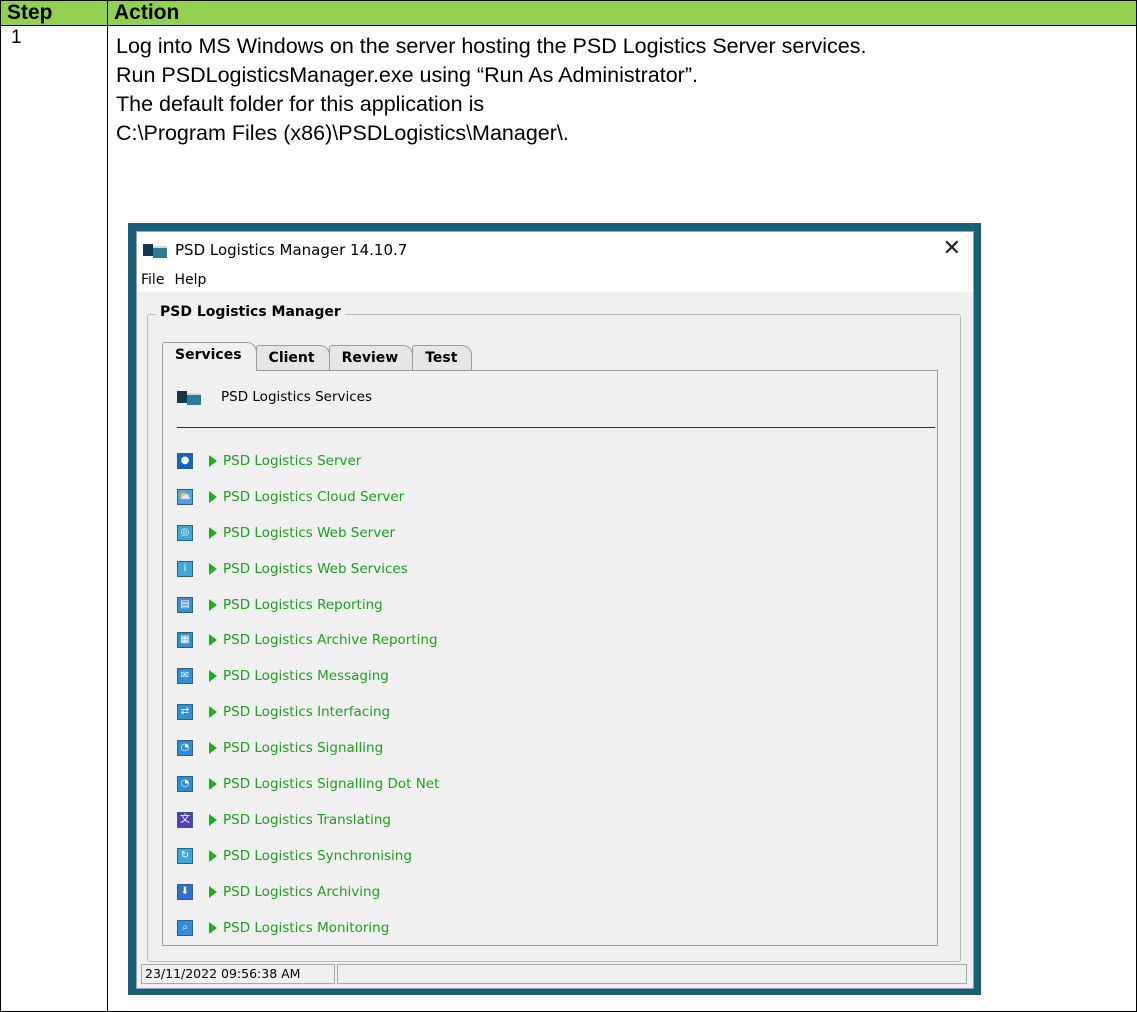 The image size is (1137, 1012). Describe the element at coordinates (315, 568) in the screenshot. I see `service-label: PSD Logistics Web Services` at that location.